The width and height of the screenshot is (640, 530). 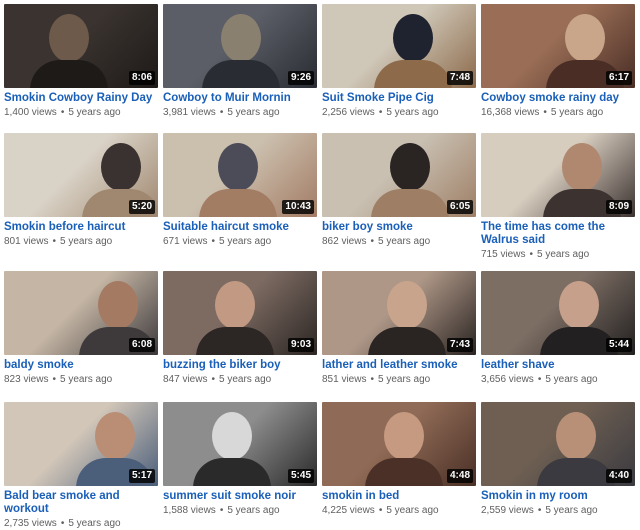 I want to click on video-duration: 8:06, so click(x=141, y=78).